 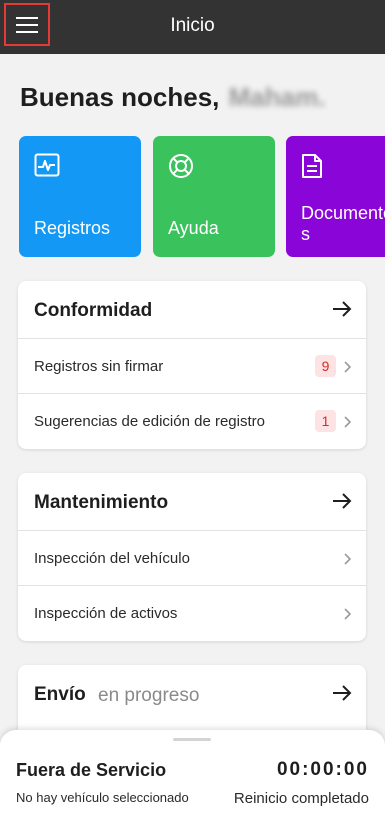 I want to click on greeting-text: Buenas noches,, so click(x=120, y=97).